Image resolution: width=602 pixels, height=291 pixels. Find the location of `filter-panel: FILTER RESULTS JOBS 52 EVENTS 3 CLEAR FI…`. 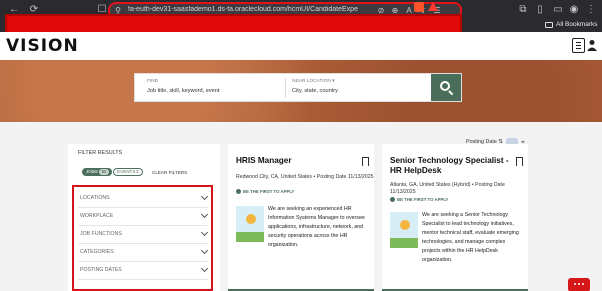

filter-panel: FILTER RESULTS JOBS 52 EVENTS 3 CLEAR FI… is located at coordinates (144, 217).